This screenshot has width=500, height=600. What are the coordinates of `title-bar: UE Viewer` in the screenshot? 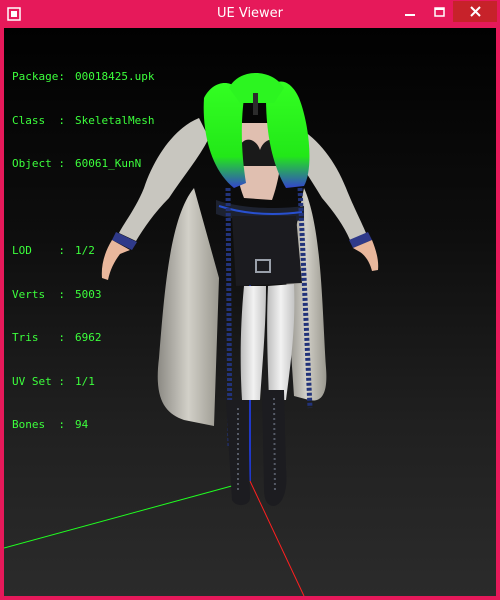 It's located at (250, 14).